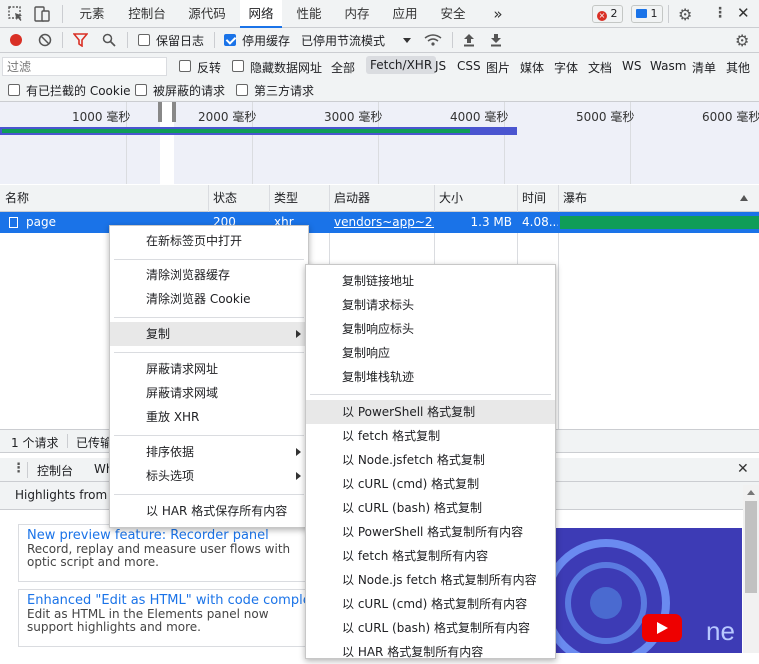 The image size is (759, 664). I want to click on tab-security: 安全, so click(453, 14).